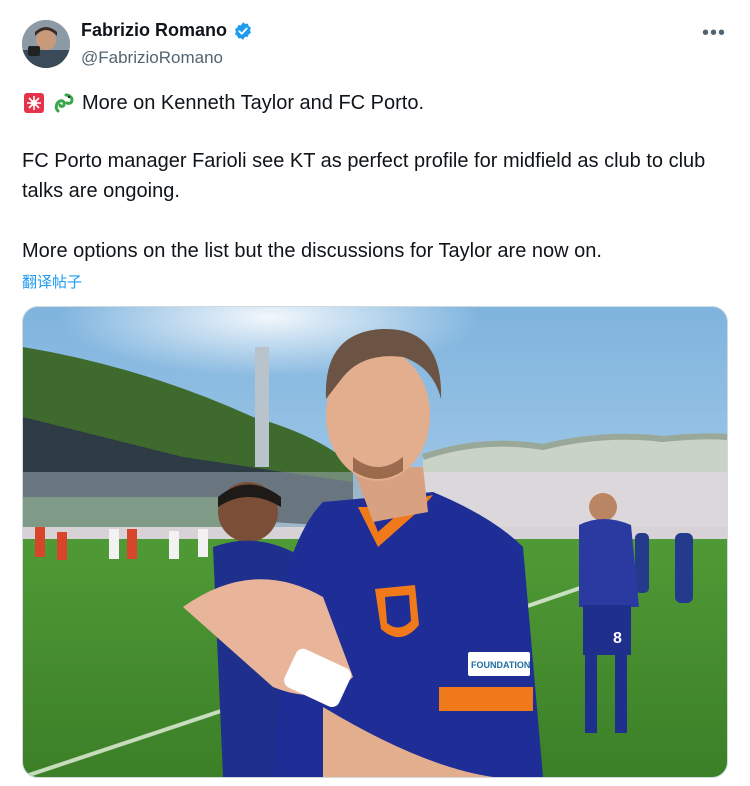  What do you see at coordinates (64, 103) in the screenshot?
I see `dragon-icon` at bounding box center [64, 103].